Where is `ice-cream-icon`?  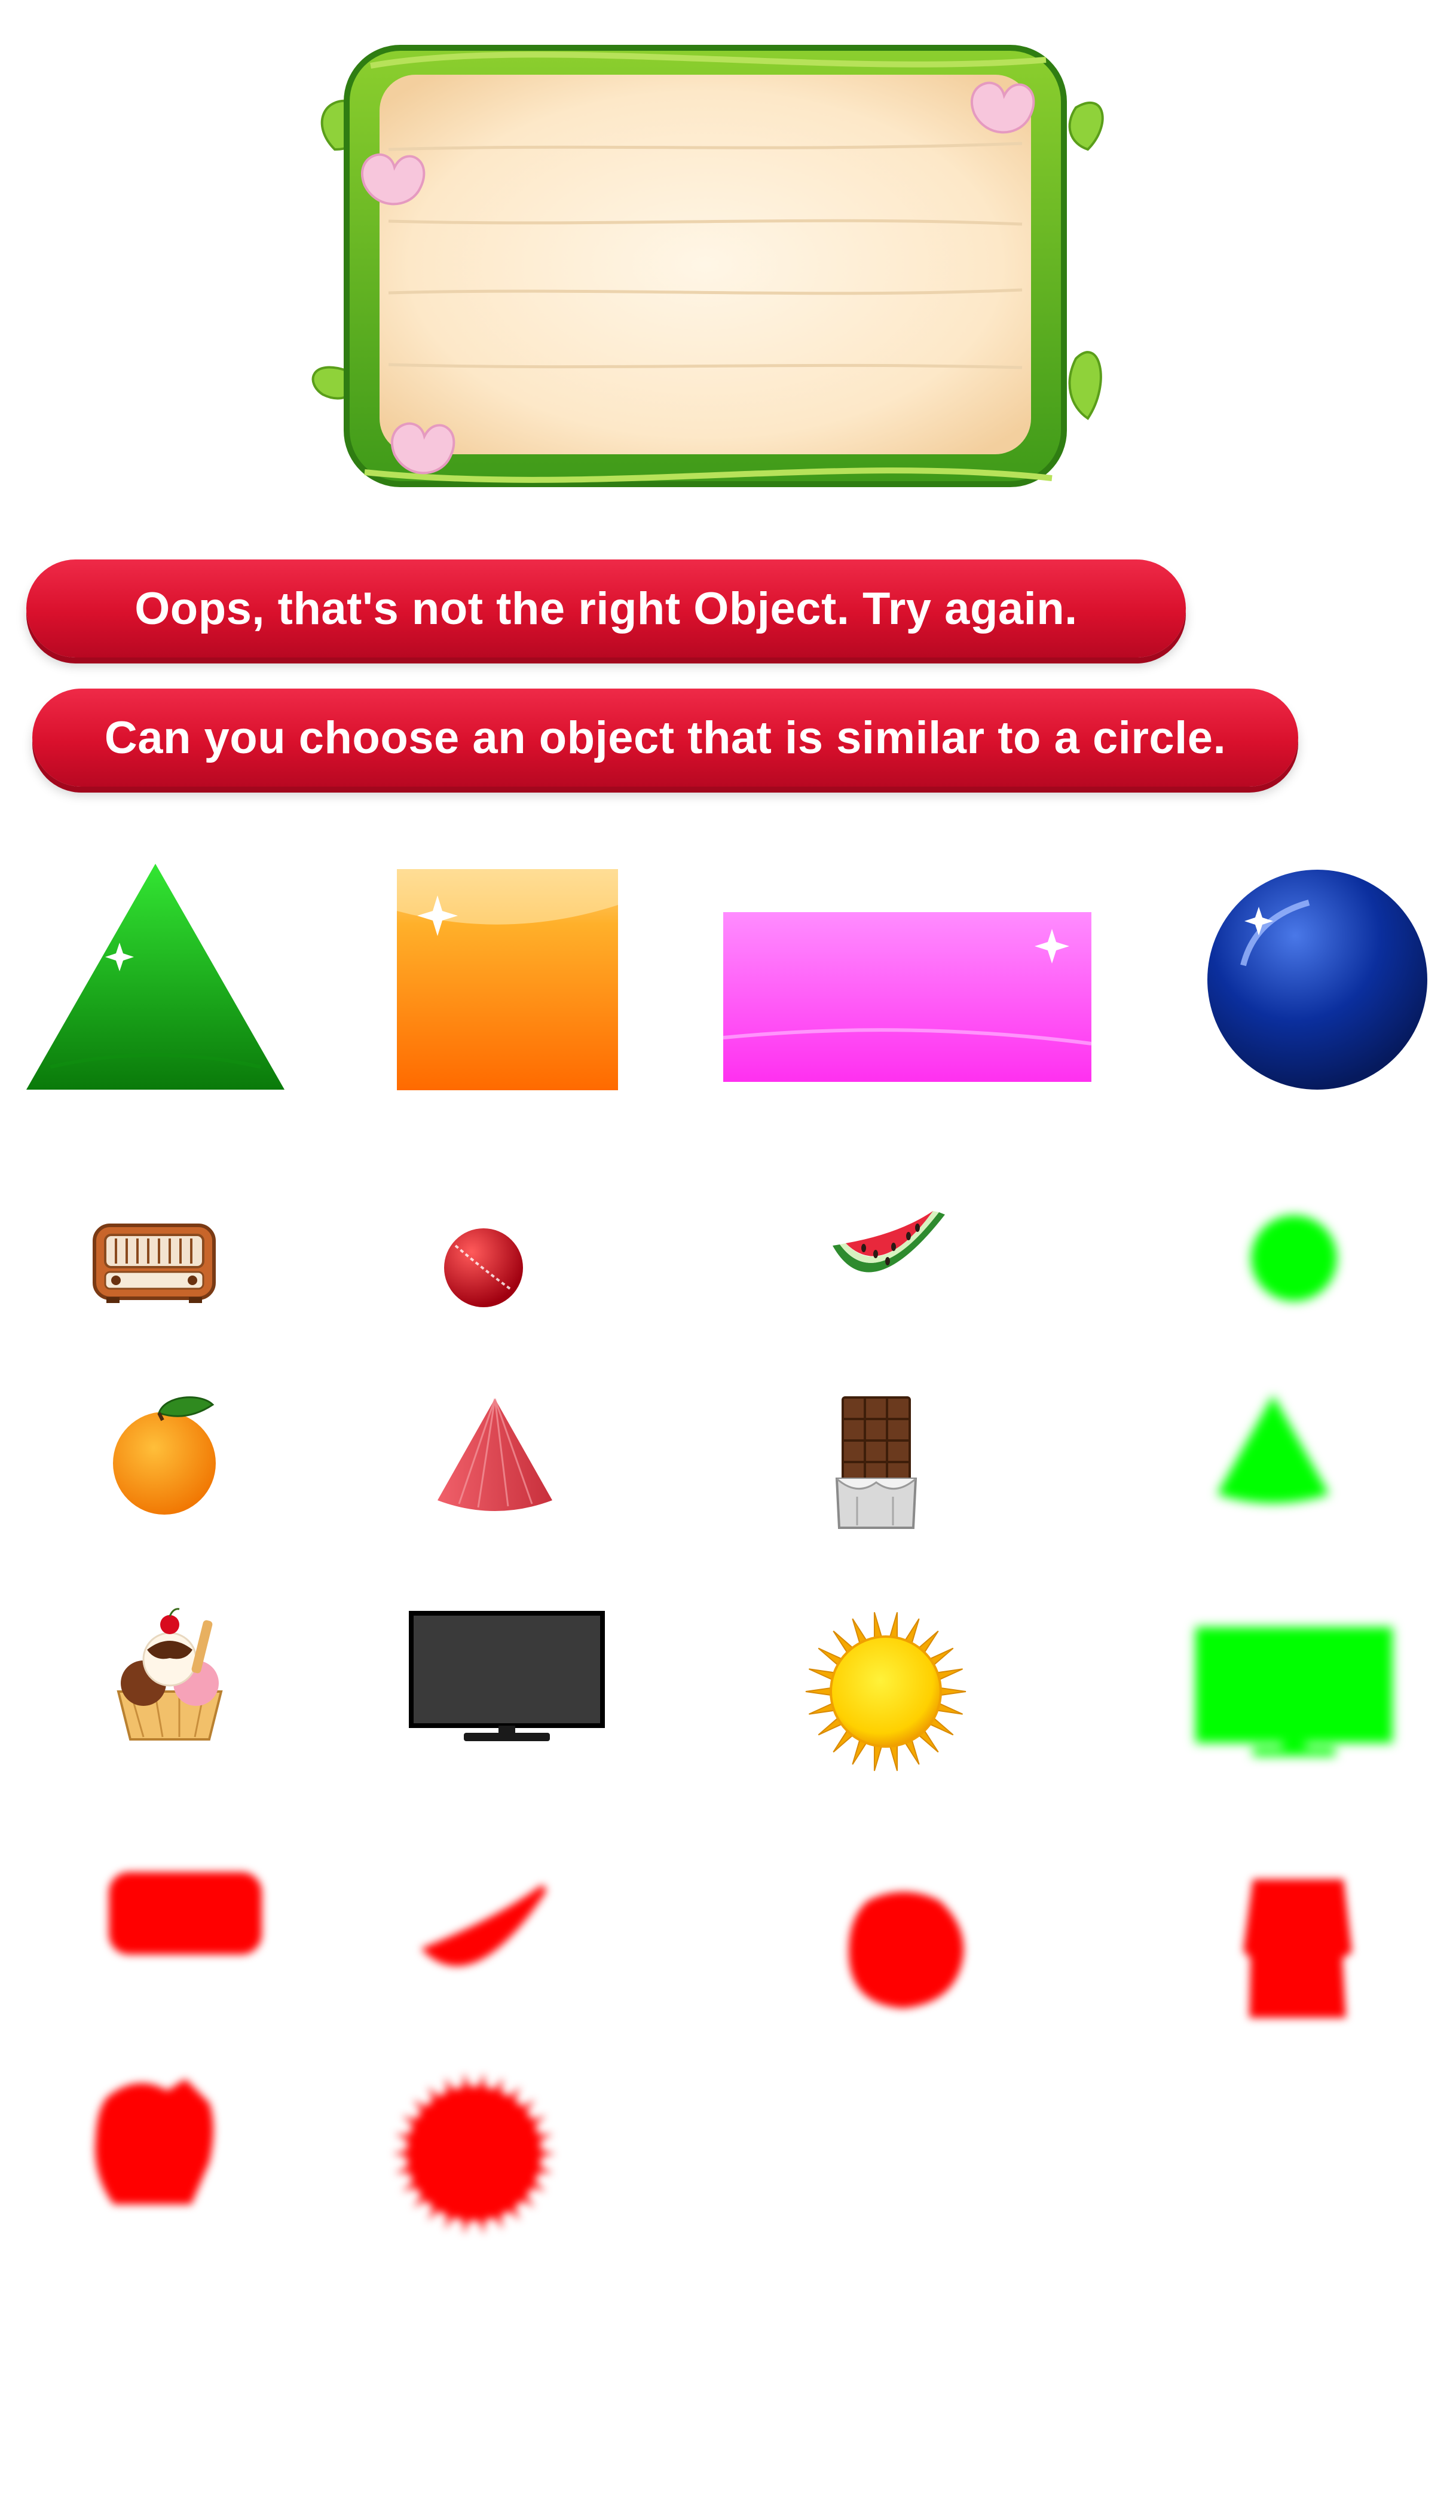 ice-cream-icon is located at coordinates (170, 1675).